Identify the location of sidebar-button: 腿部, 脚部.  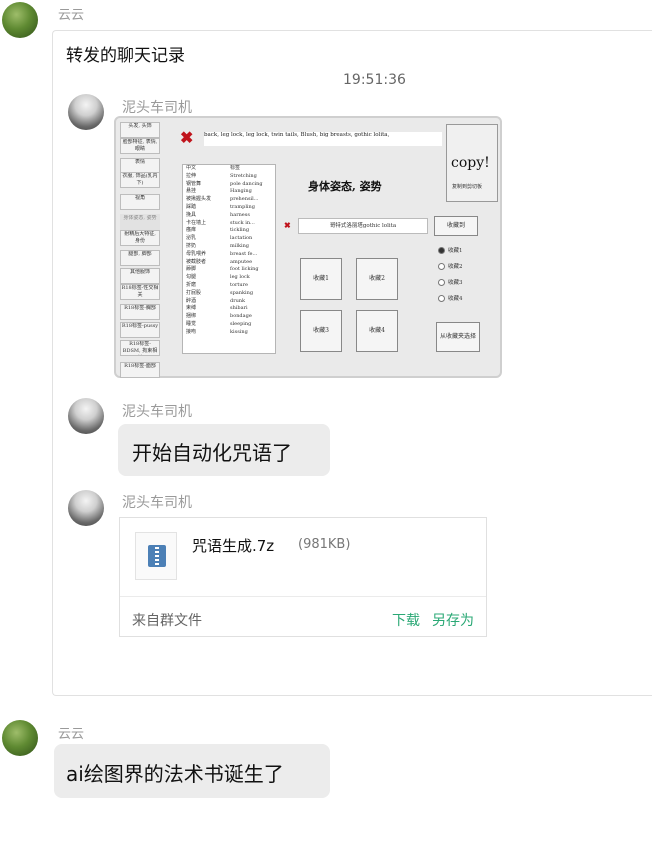
(140, 258).